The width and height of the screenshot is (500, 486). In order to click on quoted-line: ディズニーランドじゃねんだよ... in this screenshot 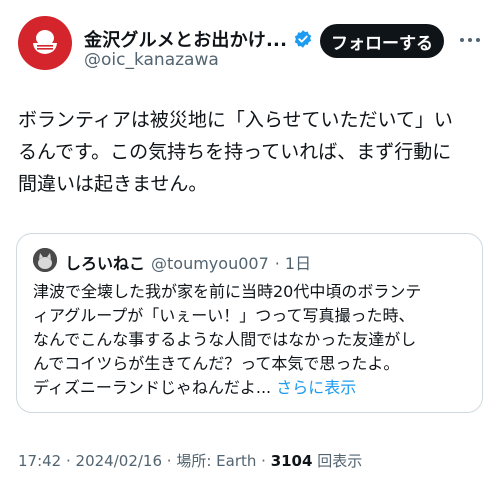, I will do `click(152, 387)`.